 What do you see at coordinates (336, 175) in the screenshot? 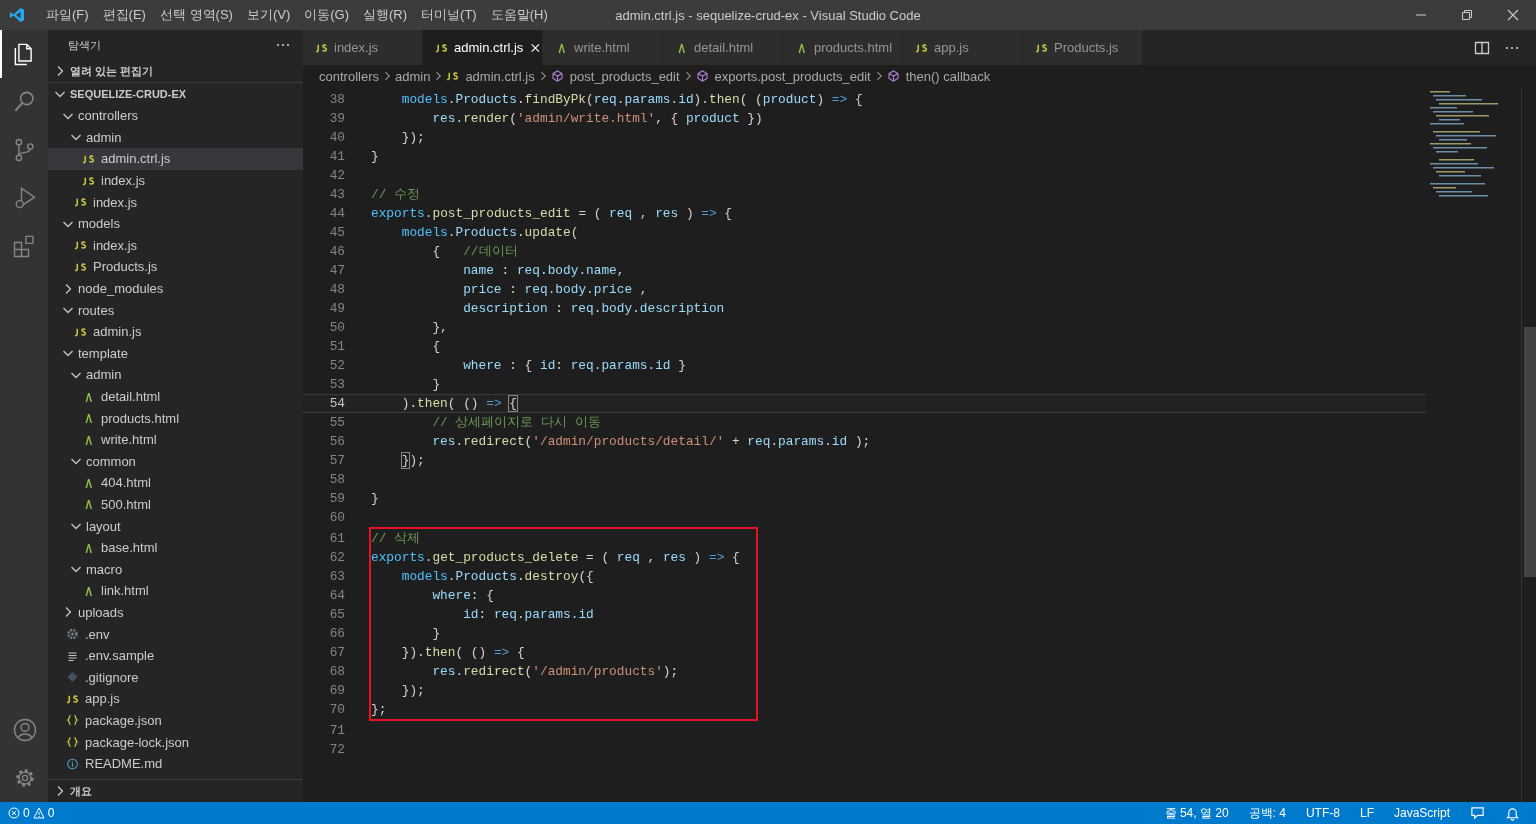
I see `line-number: 42` at bounding box center [336, 175].